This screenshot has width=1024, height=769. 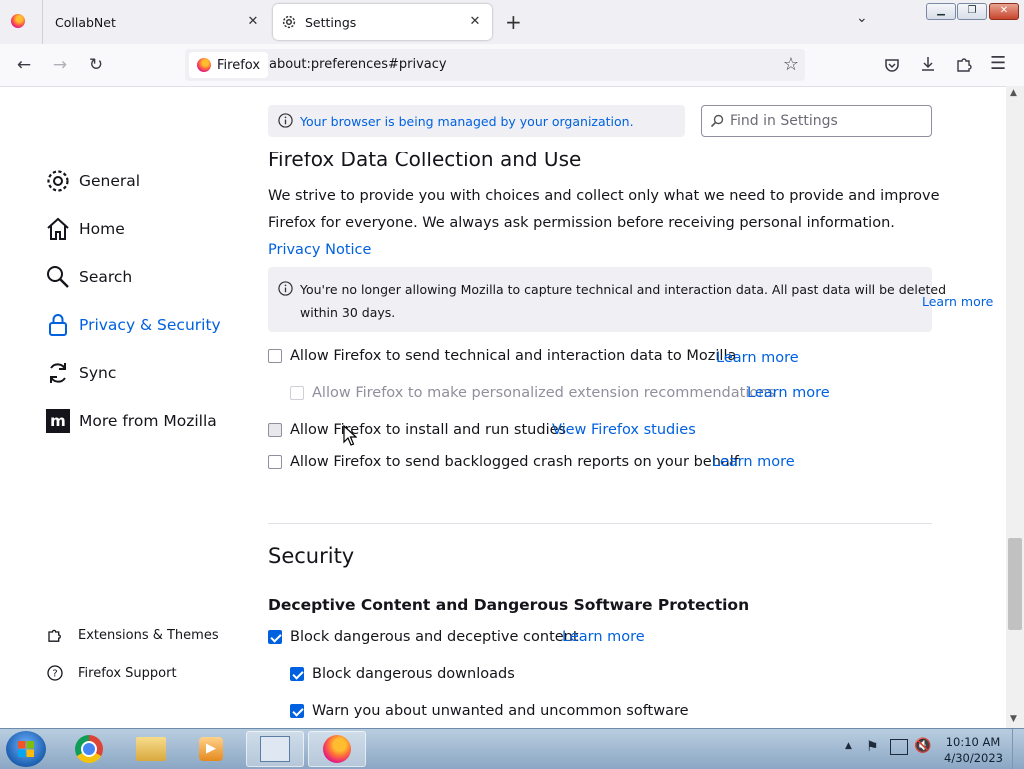 I want to click on find-in-settings-field: Find in Settings, so click(x=816, y=121).